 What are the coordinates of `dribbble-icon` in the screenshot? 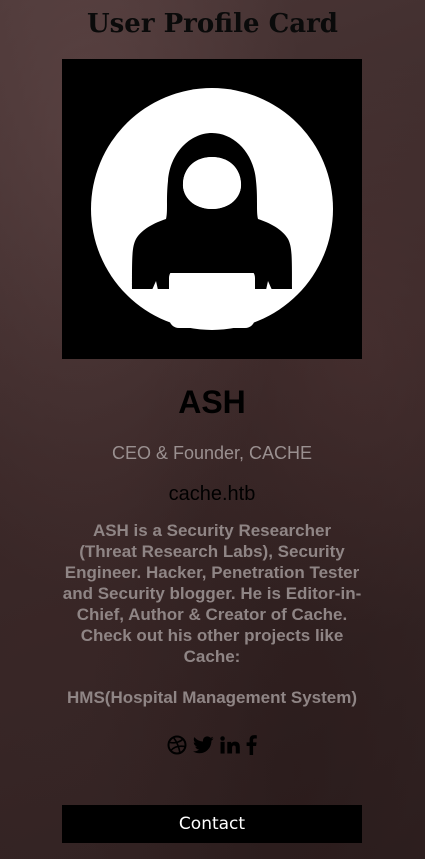 It's located at (177, 745).